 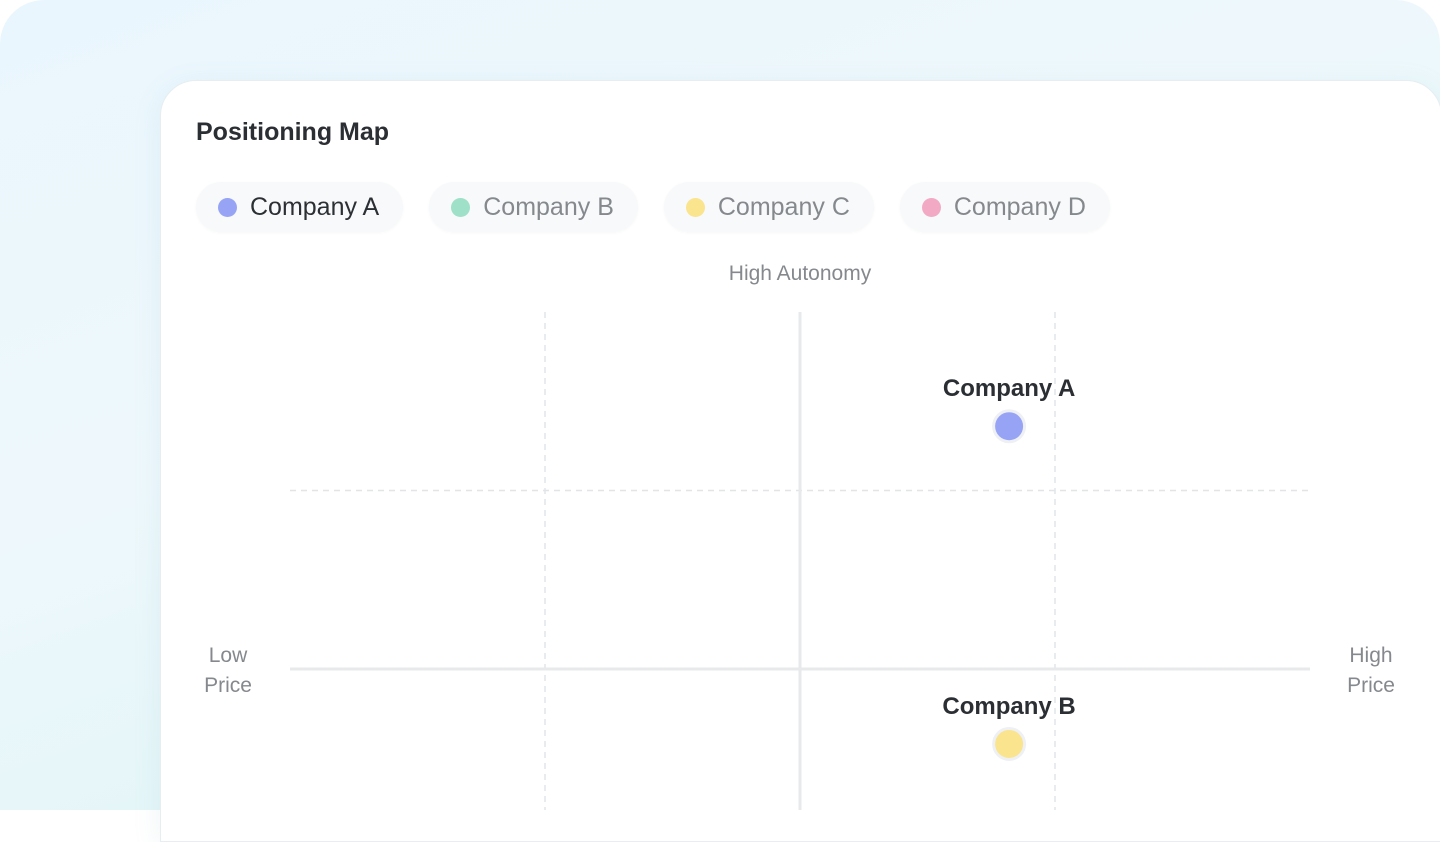 What do you see at coordinates (1009, 388) in the screenshot?
I see `point-label-company-a: Company A` at bounding box center [1009, 388].